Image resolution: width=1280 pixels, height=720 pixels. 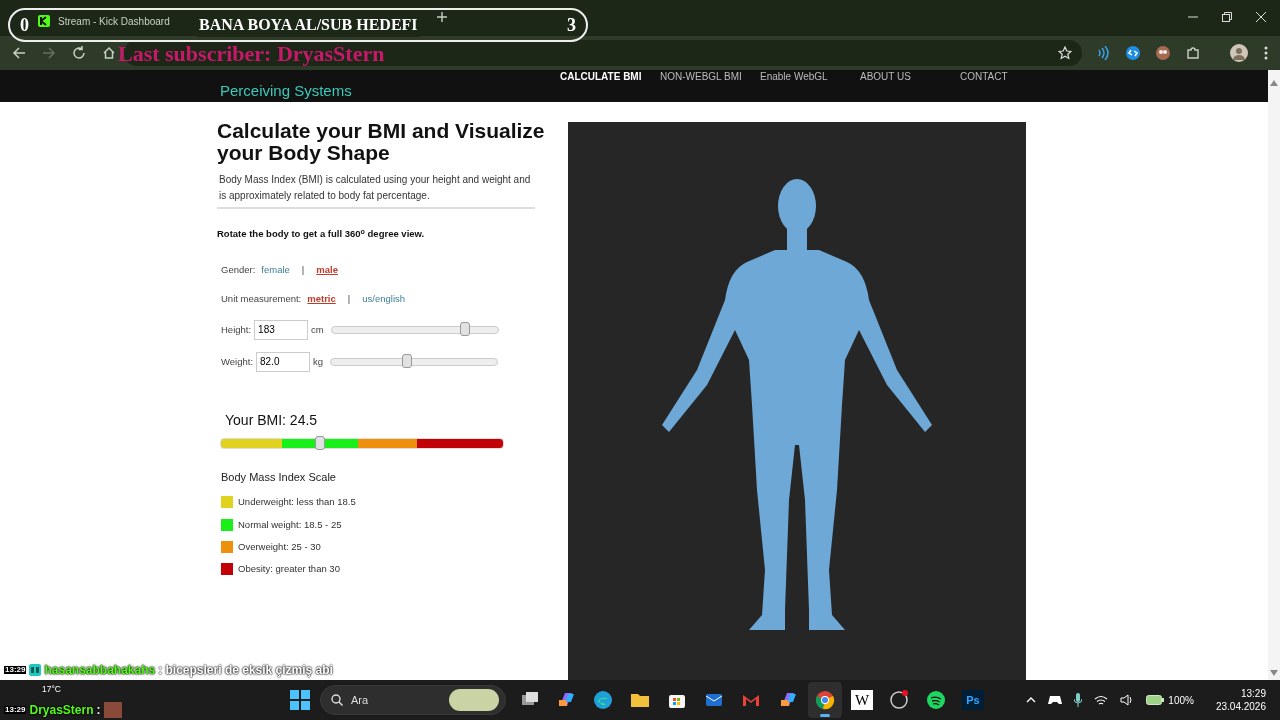 What do you see at coordinates (278, 477) in the screenshot?
I see `scale-title: Body Mass Index Scale` at bounding box center [278, 477].